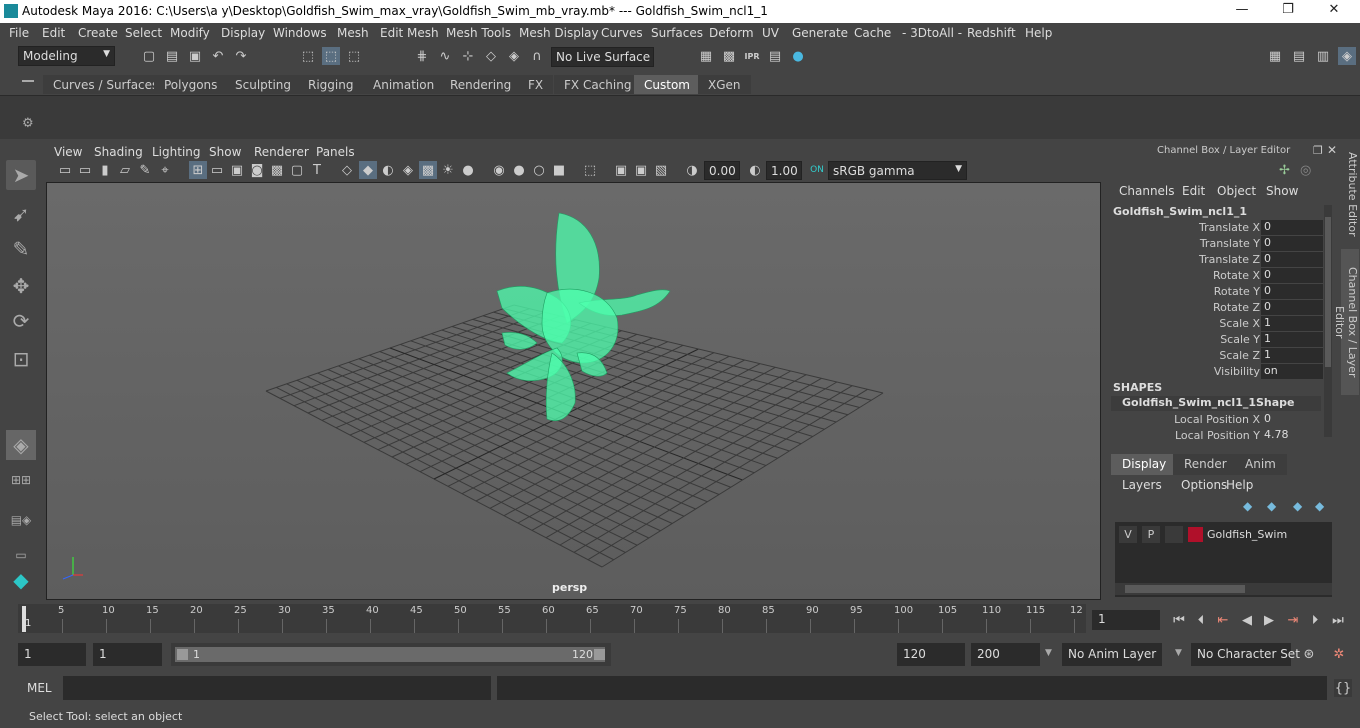  Describe the element at coordinates (1347, 56) in the screenshot. I see `channel-box-toggle-icon: ◈` at that location.